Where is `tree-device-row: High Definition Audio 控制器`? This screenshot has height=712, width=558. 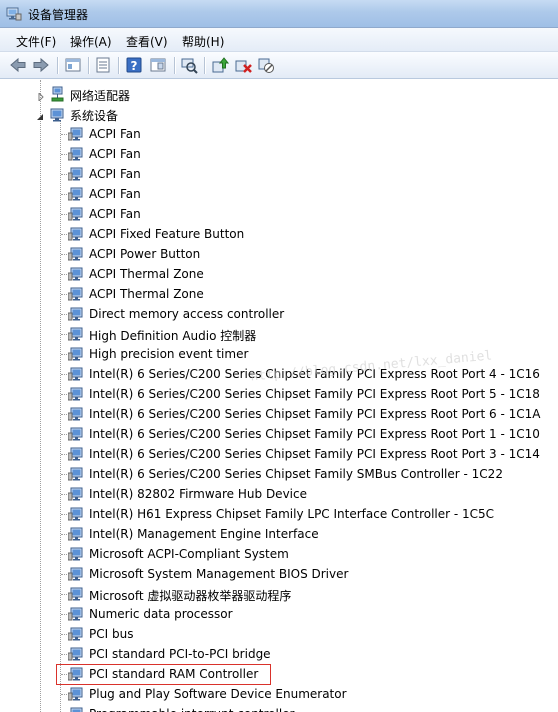 tree-device-row: High Definition Audio 控制器 is located at coordinates (279, 334).